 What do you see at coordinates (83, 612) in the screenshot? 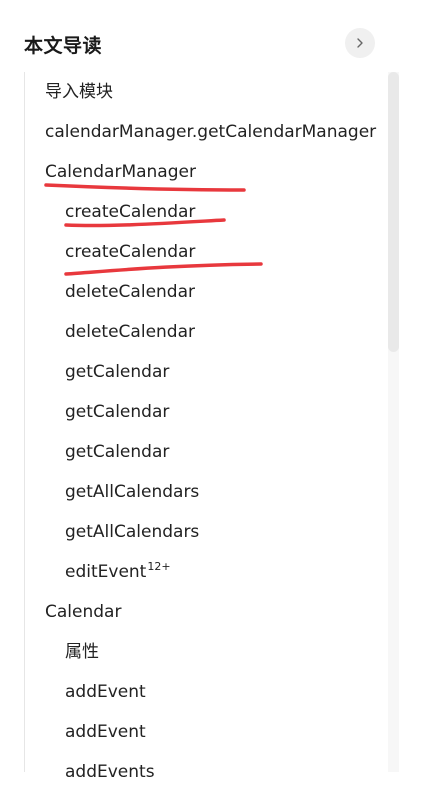
I see `toc-item-label: Calendar` at bounding box center [83, 612].